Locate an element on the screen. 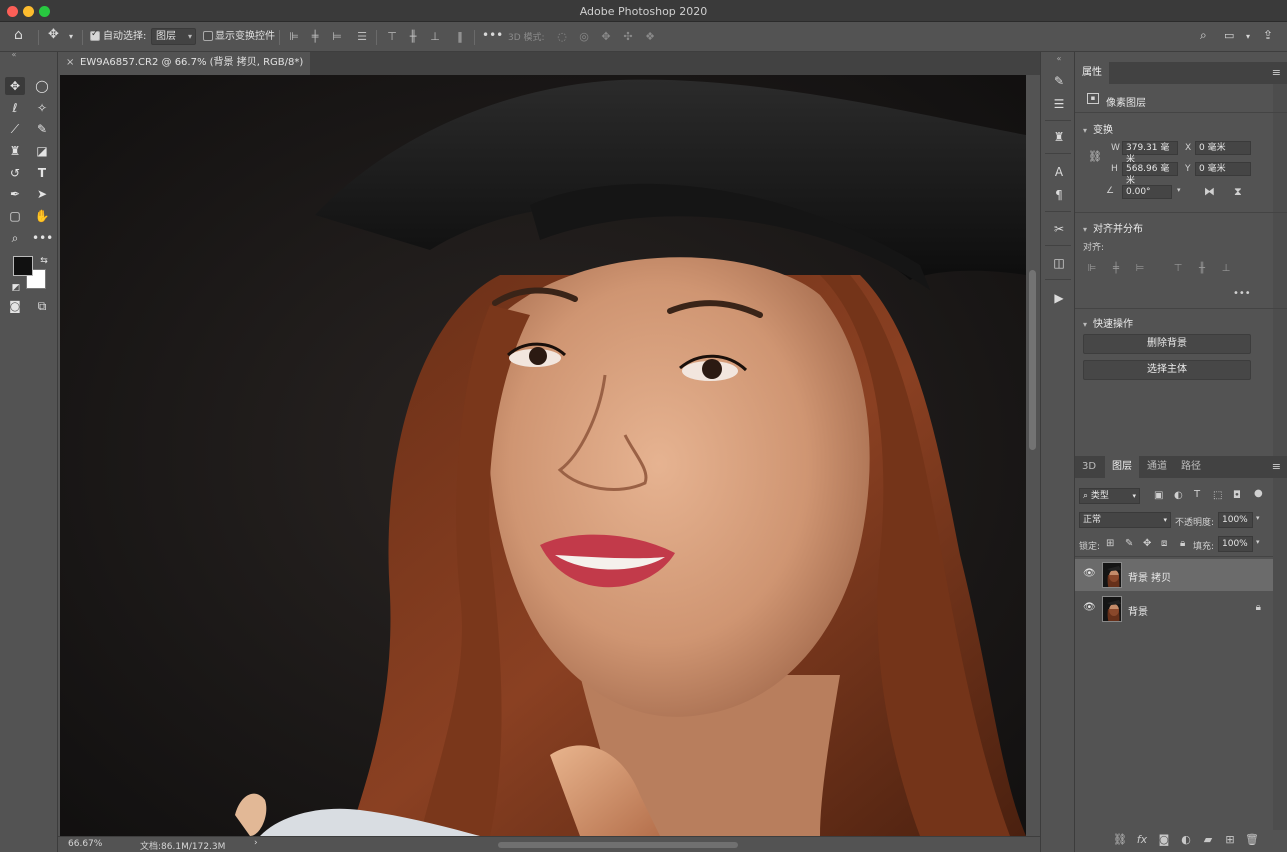 This screenshot has height=852, width=1287. y-field: 0 毫米 is located at coordinates (1223, 169).